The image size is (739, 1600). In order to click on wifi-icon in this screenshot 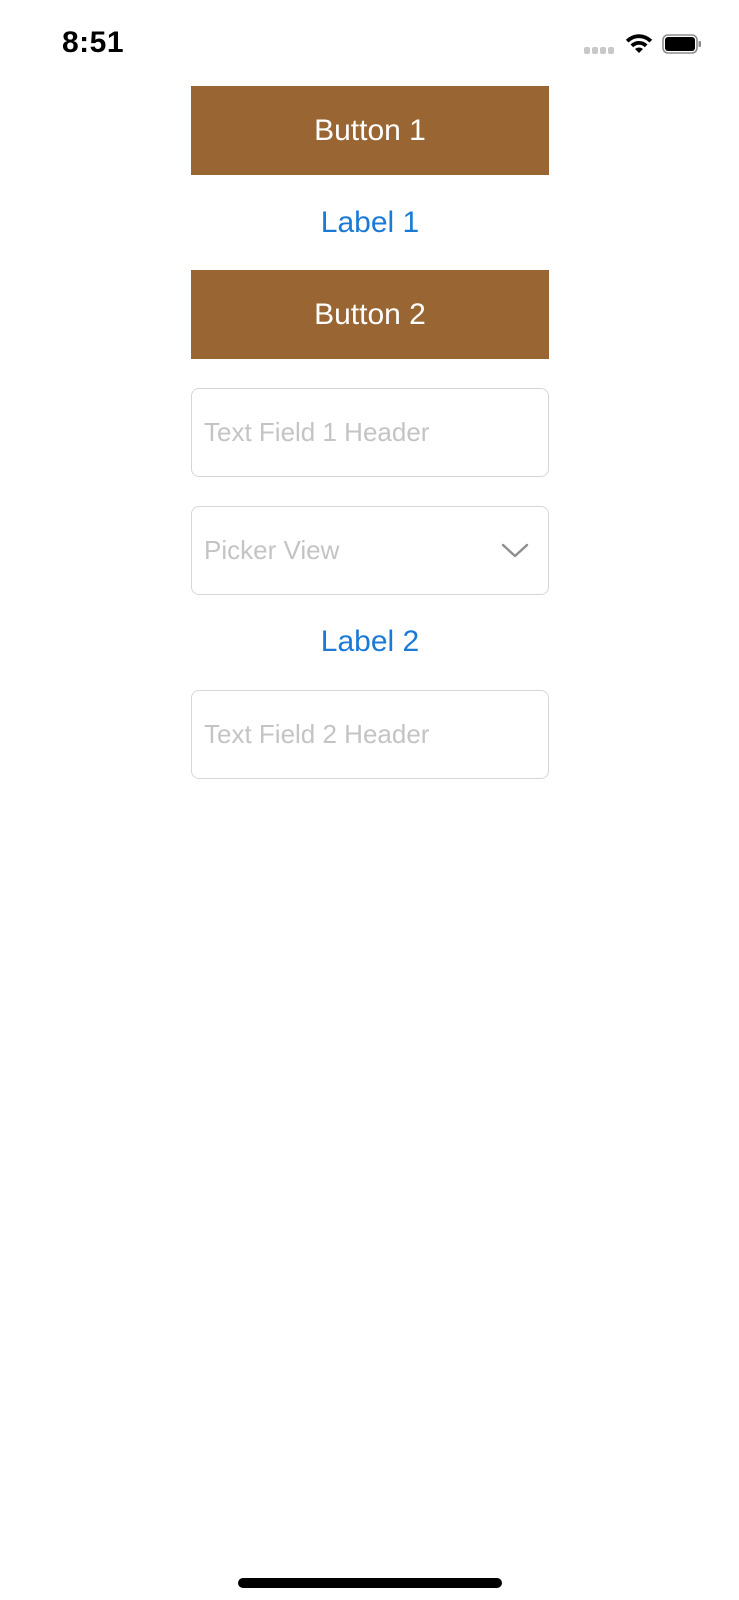, I will do `click(639, 43)`.